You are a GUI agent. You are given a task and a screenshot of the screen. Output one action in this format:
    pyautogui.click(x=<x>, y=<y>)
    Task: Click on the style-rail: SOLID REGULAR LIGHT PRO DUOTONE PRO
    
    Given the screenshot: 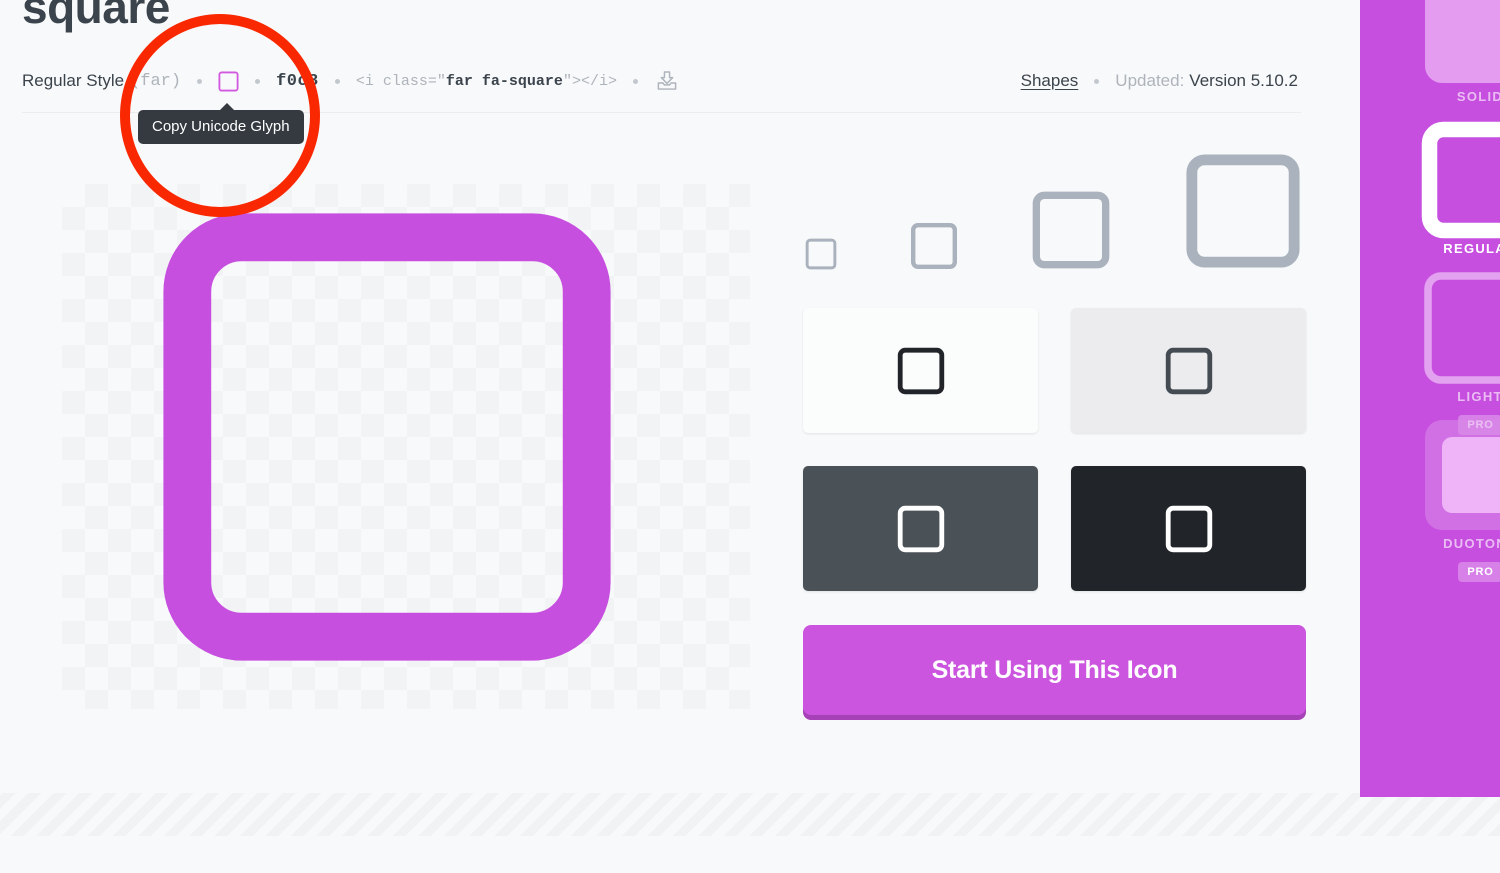 What is the action you would take?
    pyautogui.click(x=1419, y=398)
    